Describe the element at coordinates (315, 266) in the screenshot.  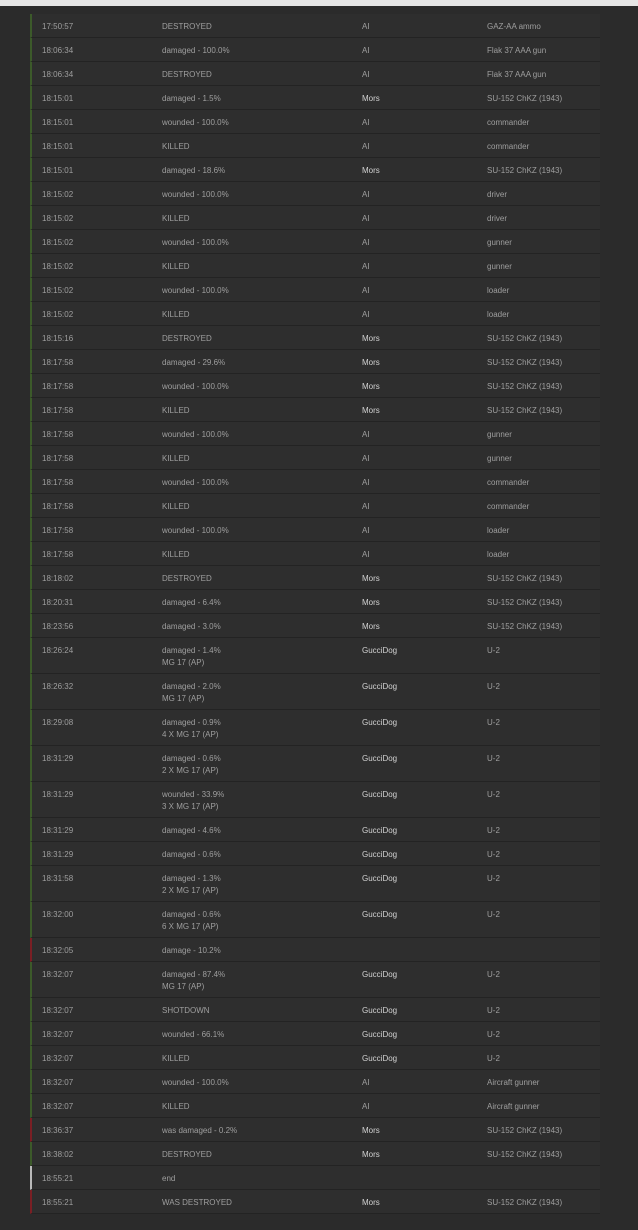
I see `log-row: 18:15:02 KILLED AI gunner` at that location.